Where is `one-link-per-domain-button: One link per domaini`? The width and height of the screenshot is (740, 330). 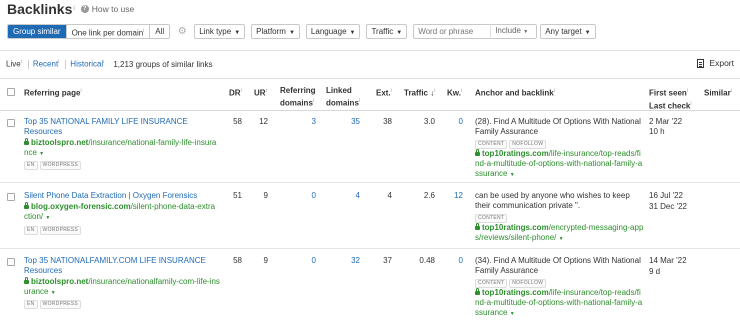
one-link-per-domain-button: One link per domaini is located at coordinates (108, 31).